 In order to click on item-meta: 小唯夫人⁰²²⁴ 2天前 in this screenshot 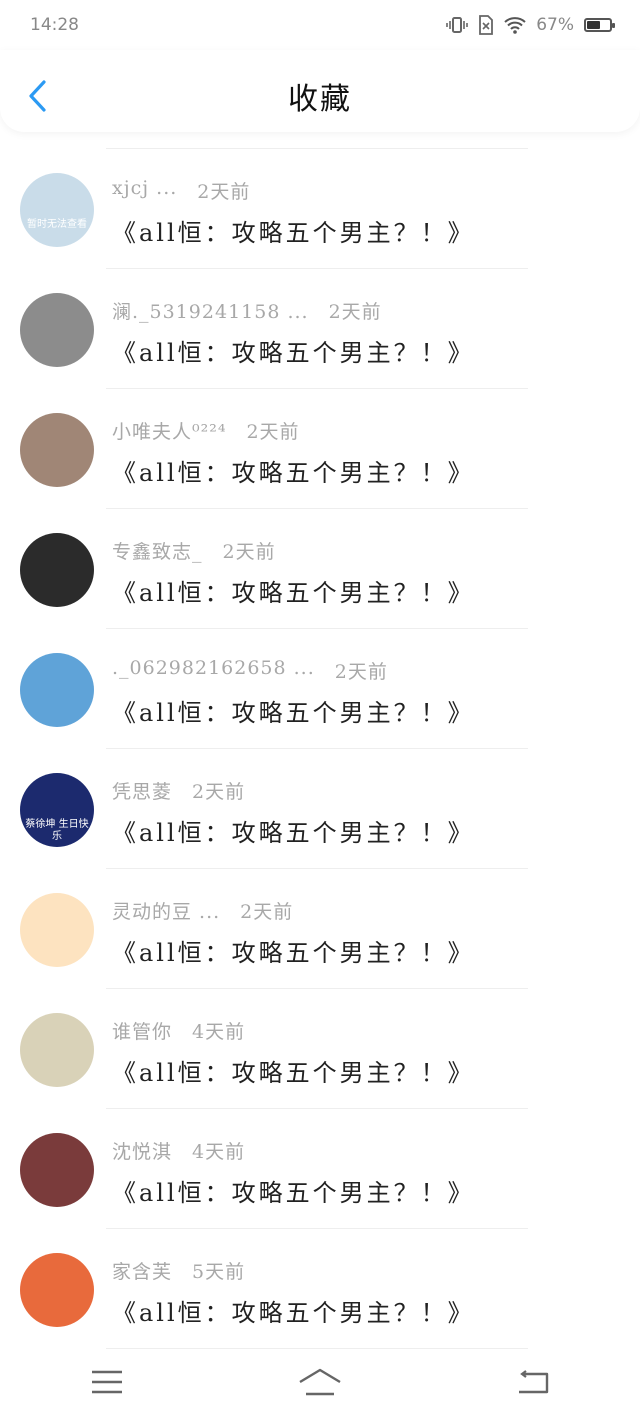, I will do `click(206, 430)`.